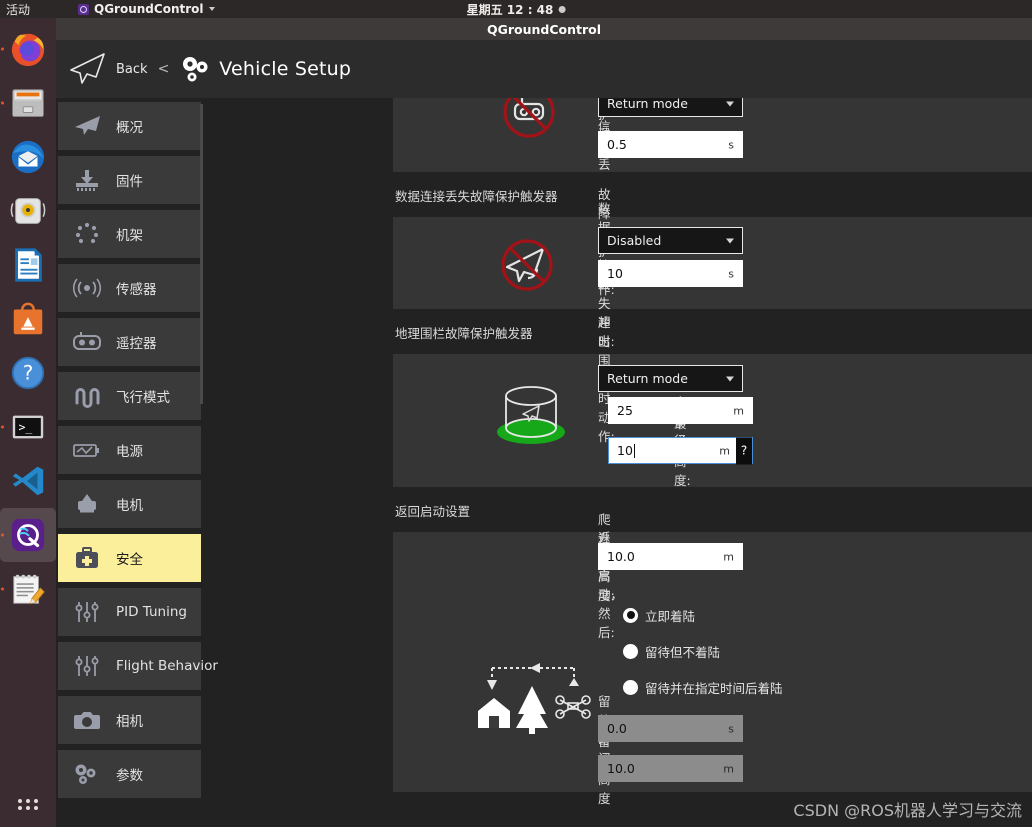  I want to click on return-loiter-altitude-value: 10.0, so click(621, 768).